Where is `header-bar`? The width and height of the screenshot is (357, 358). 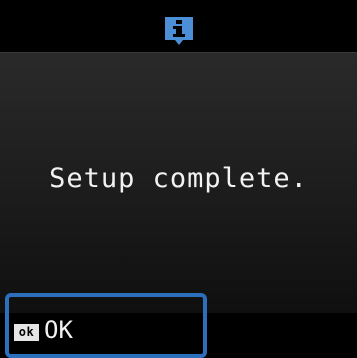
header-bar is located at coordinates (178, 26).